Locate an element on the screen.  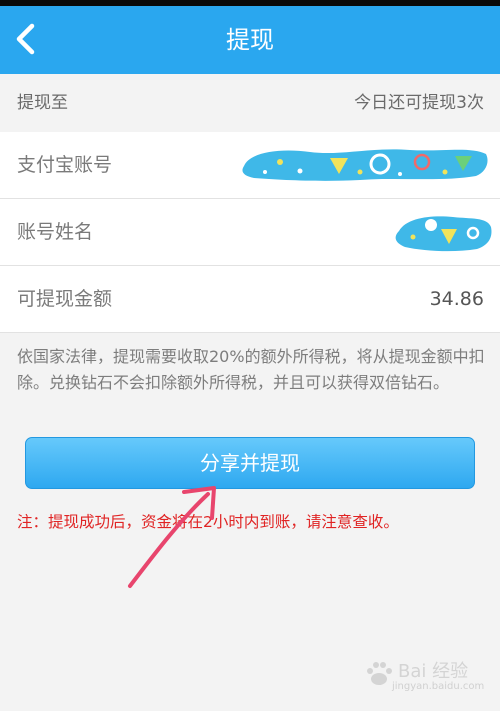
alipay-account-row: 支付宝账号 is located at coordinates (250, 165).